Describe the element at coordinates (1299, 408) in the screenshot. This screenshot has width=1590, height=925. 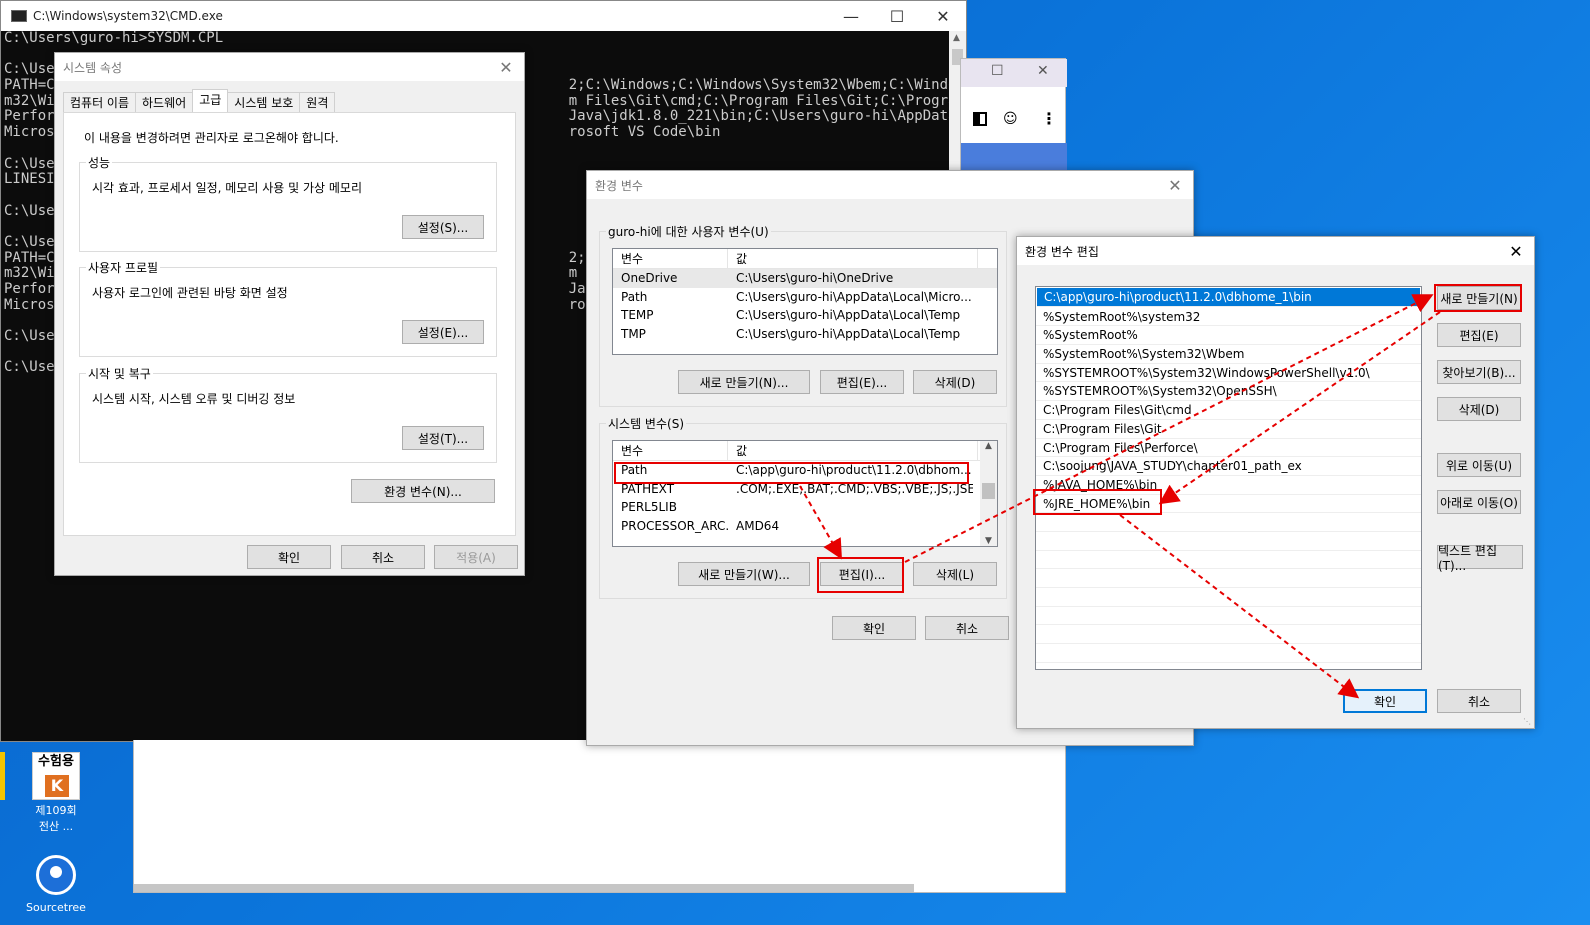
I see `arrow-new-to-jre` at that location.